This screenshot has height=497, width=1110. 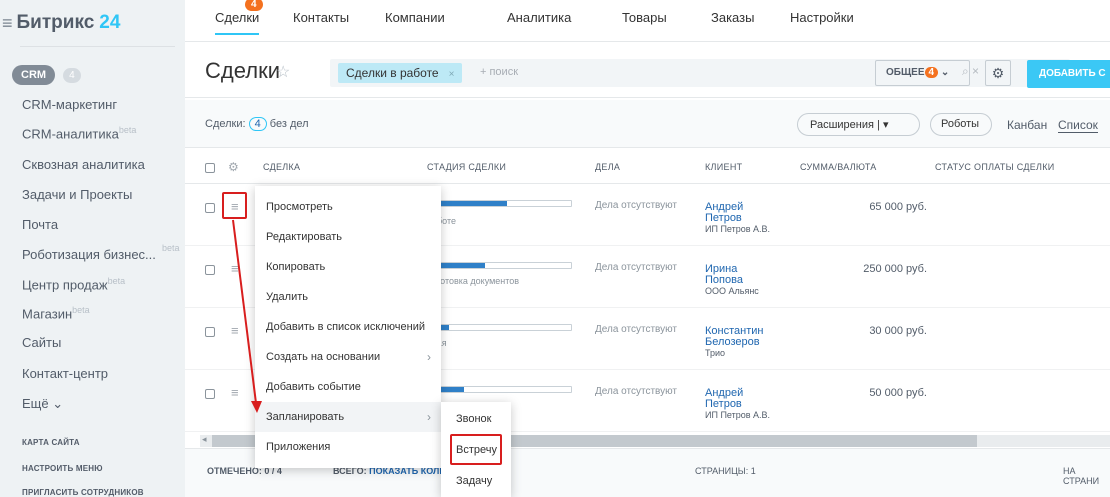 What do you see at coordinates (256, 407) in the screenshot?
I see `arrow-head` at bounding box center [256, 407].